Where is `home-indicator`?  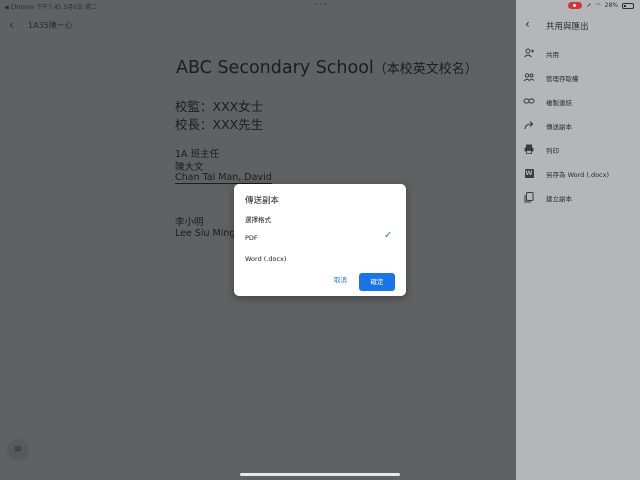 home-indicator is located at coordinates (320, 474).